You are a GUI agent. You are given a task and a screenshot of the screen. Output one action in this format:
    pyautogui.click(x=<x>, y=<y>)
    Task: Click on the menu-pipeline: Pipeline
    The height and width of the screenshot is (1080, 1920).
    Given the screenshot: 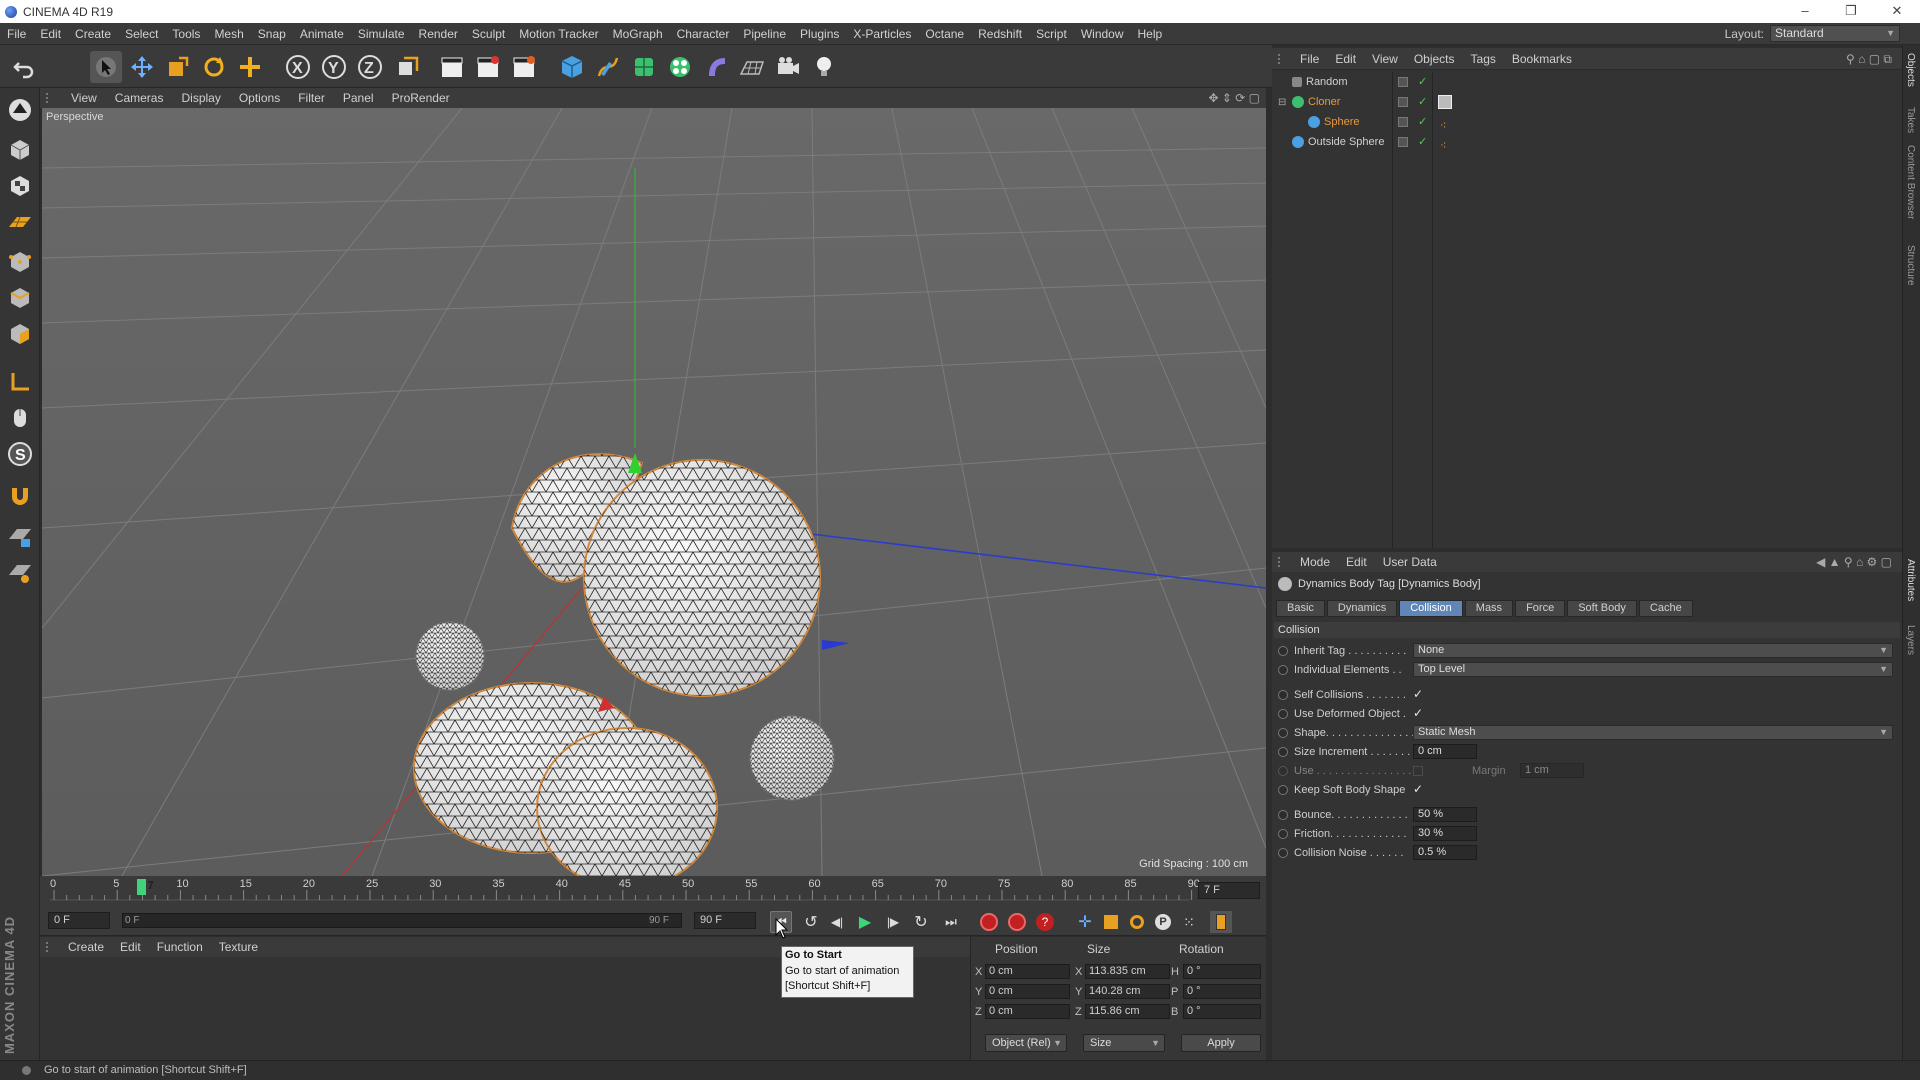 What is the action you would take?
    pyautogui.click(x=764, y=34)
    